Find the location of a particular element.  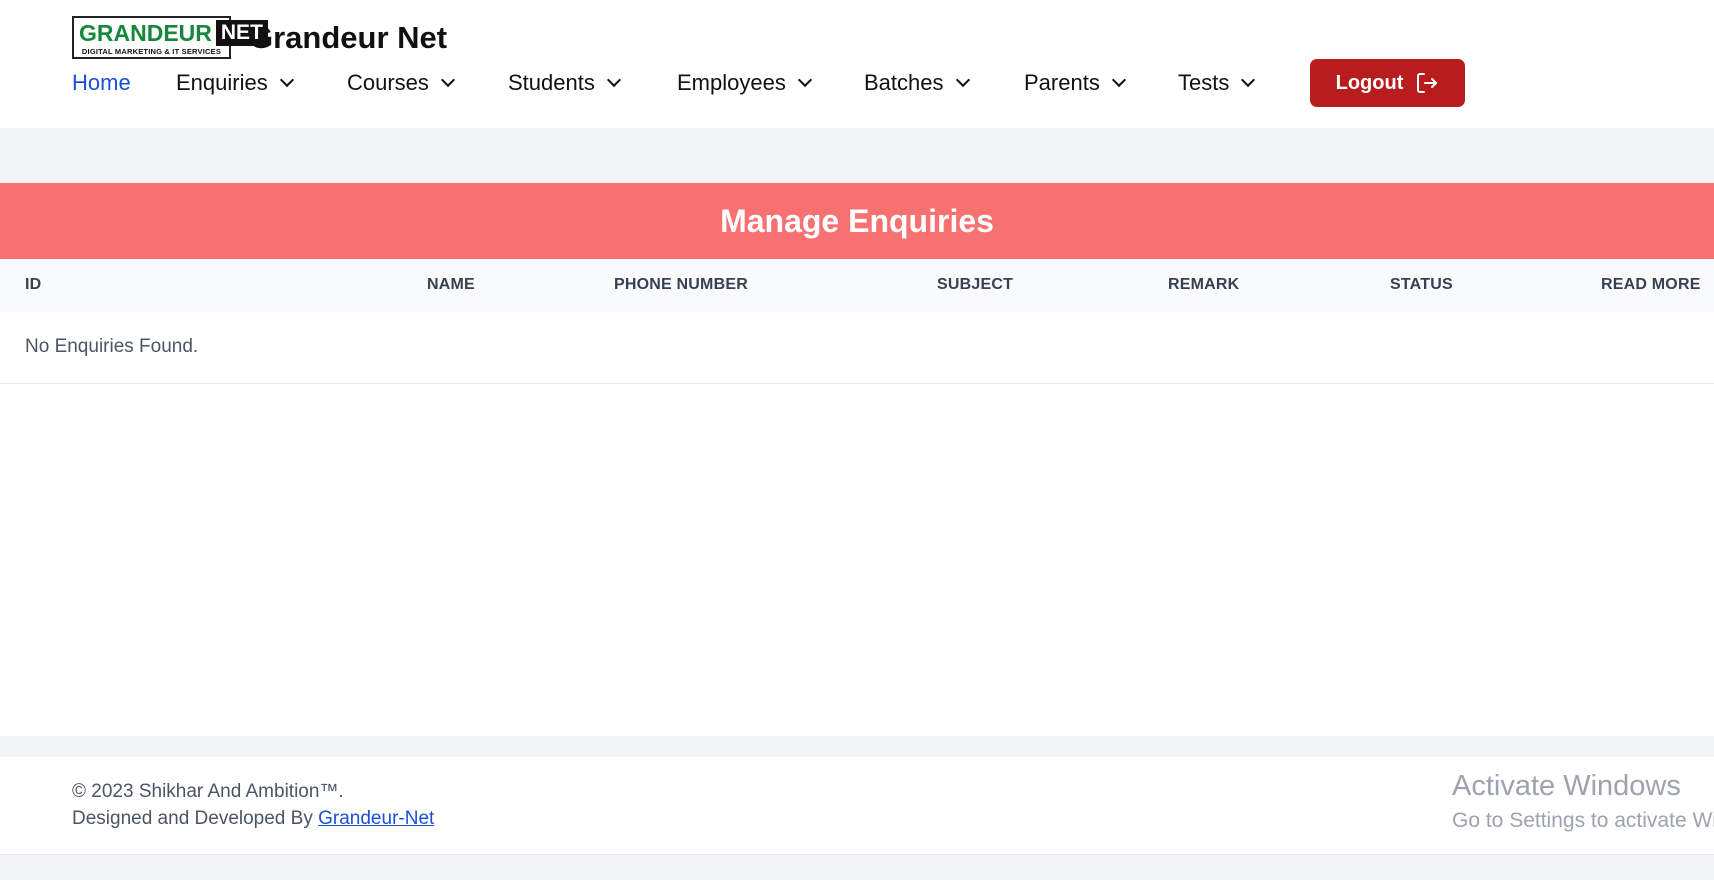

nav-courses: Courses is located at coordinates (401, 83).